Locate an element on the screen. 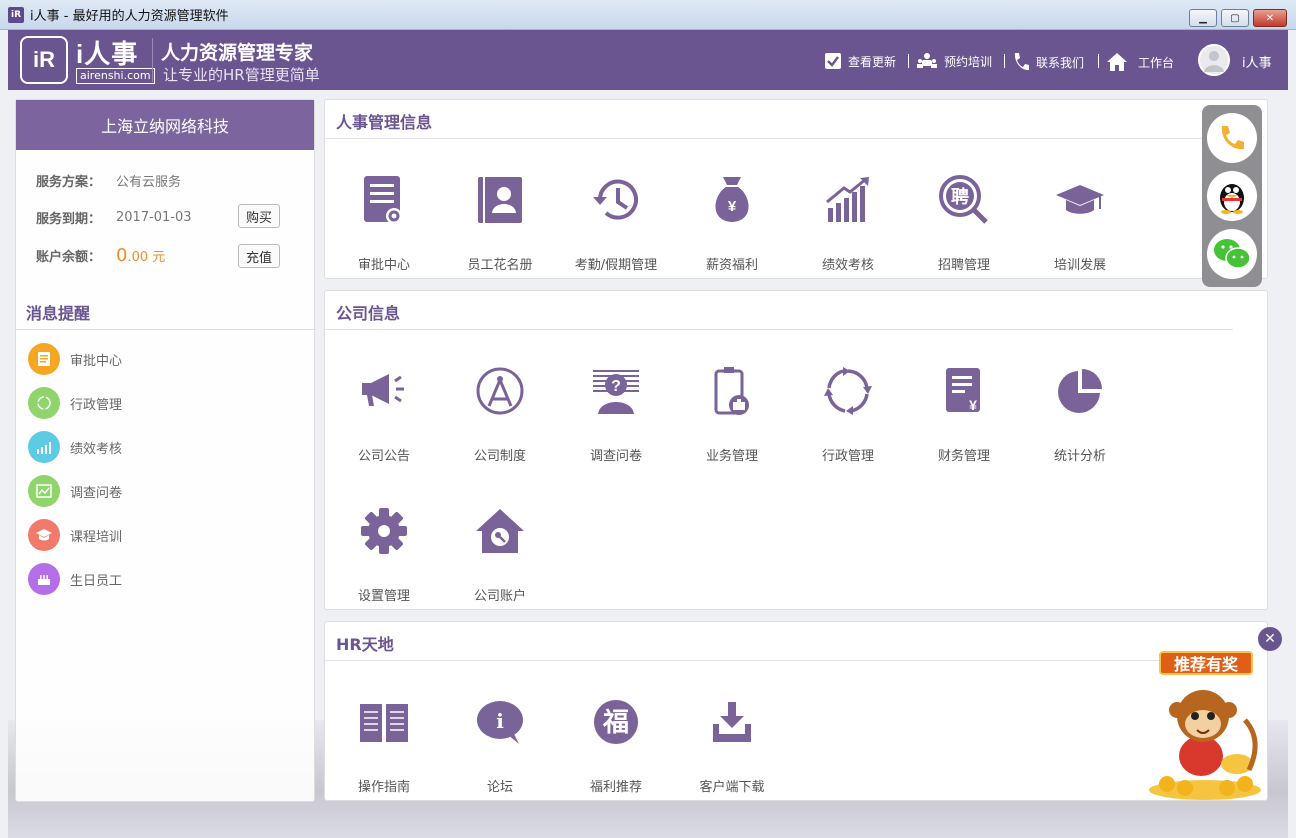  tile-label: 客户端下载 is located at coordinates (732, 787).